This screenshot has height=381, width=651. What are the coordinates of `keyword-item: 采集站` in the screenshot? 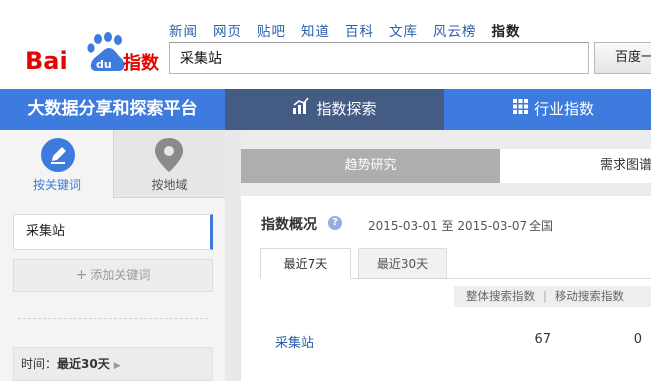 It's located at (113, 232).